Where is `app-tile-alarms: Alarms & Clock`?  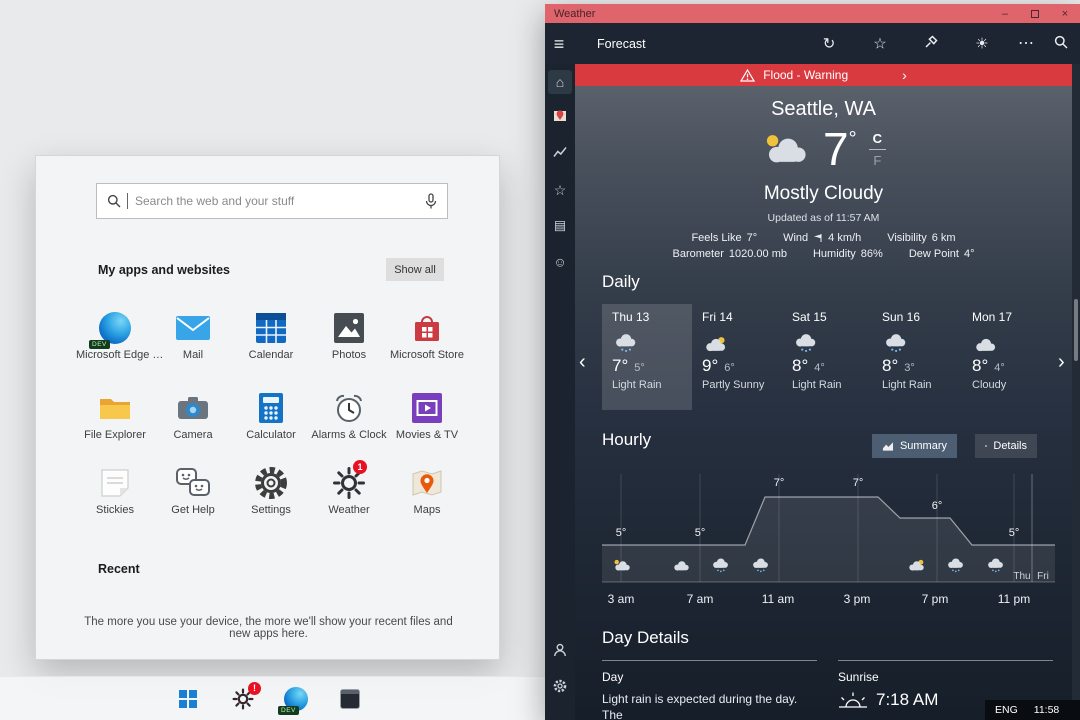
app-tile-alarms: Alarms & Clock is located at coordinates (349, 415).